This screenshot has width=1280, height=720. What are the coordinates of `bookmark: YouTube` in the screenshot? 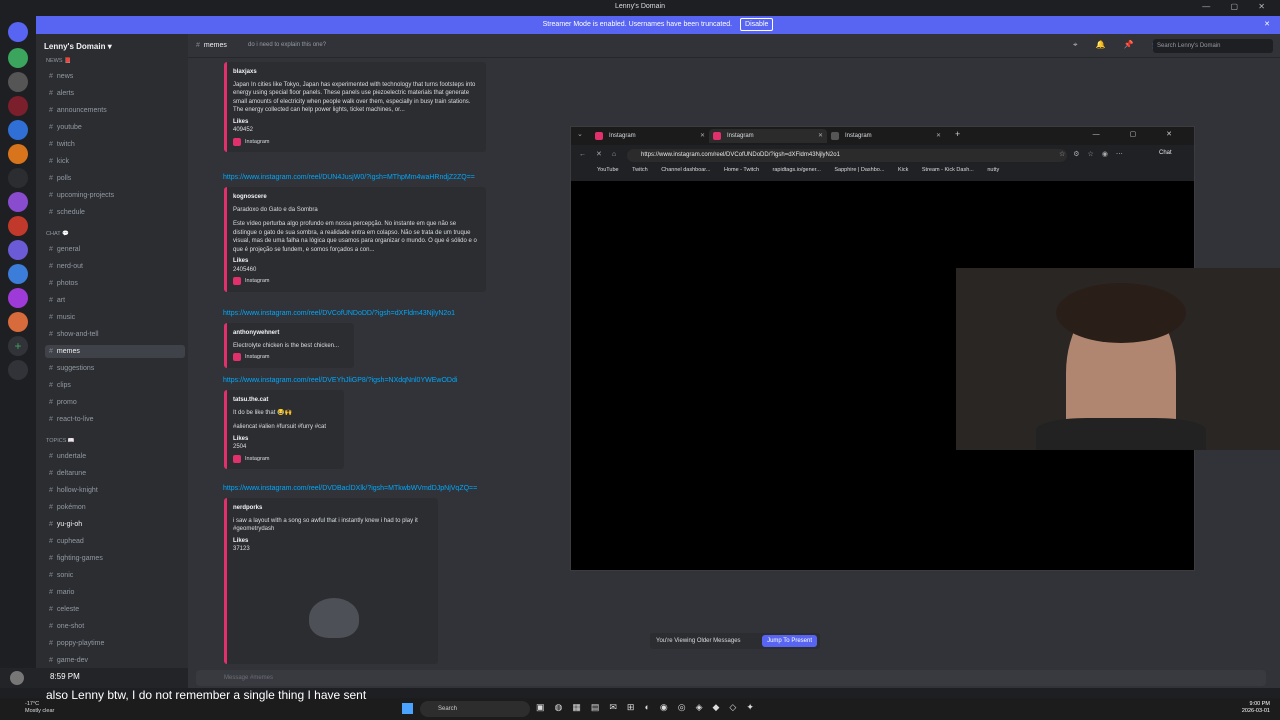 It's located at (608, 170).